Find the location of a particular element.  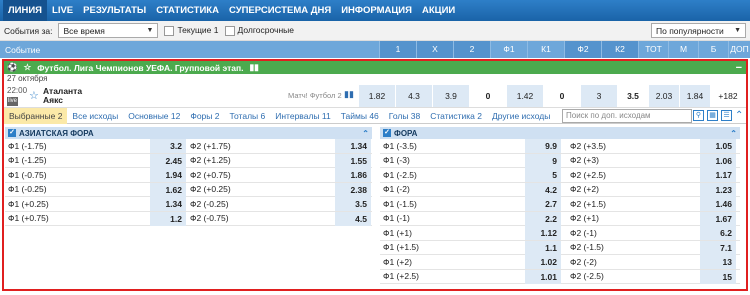

odds-row: Ф1 (-1.75) 3.2 Ф2 (+1.75) 1.34 is located at coordinates (188, 146).